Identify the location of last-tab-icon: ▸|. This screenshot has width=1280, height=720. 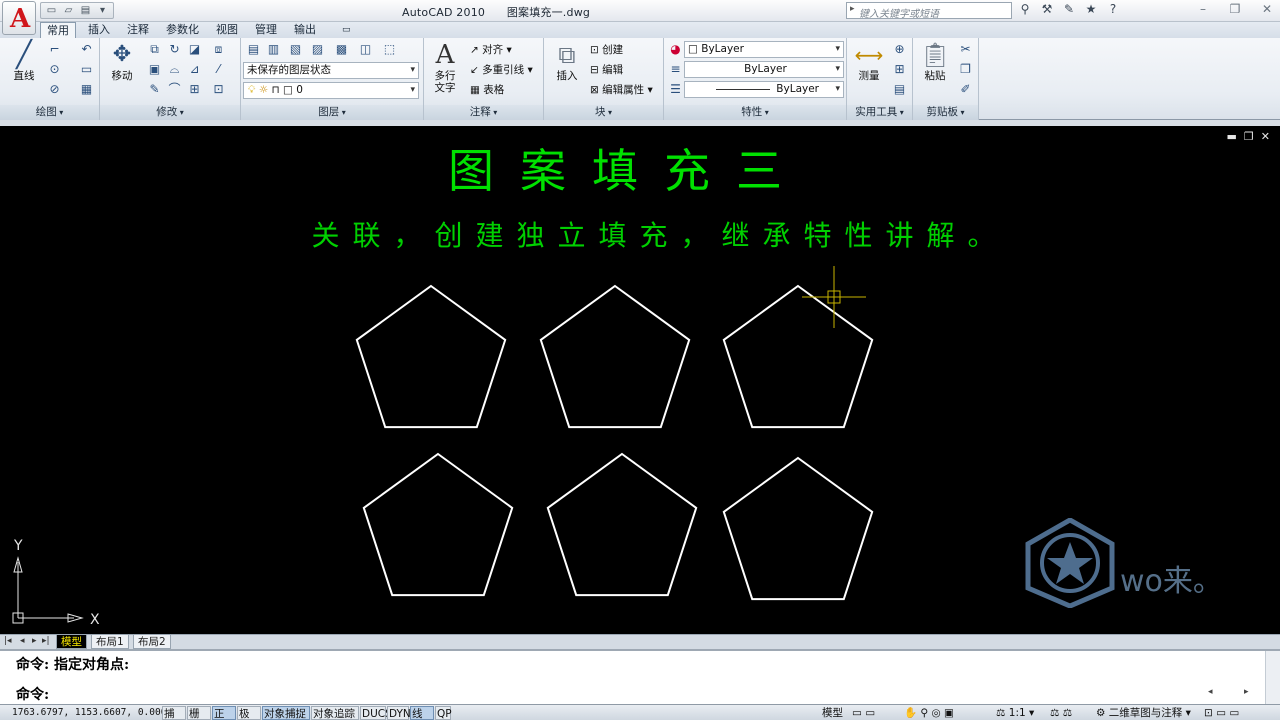
(46, 641).